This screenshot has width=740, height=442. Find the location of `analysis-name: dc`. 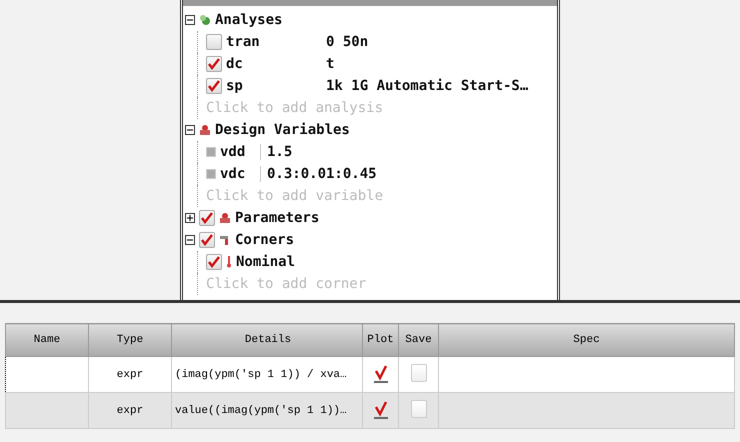

analysis-name: dc is located at coordinates (235, 64).